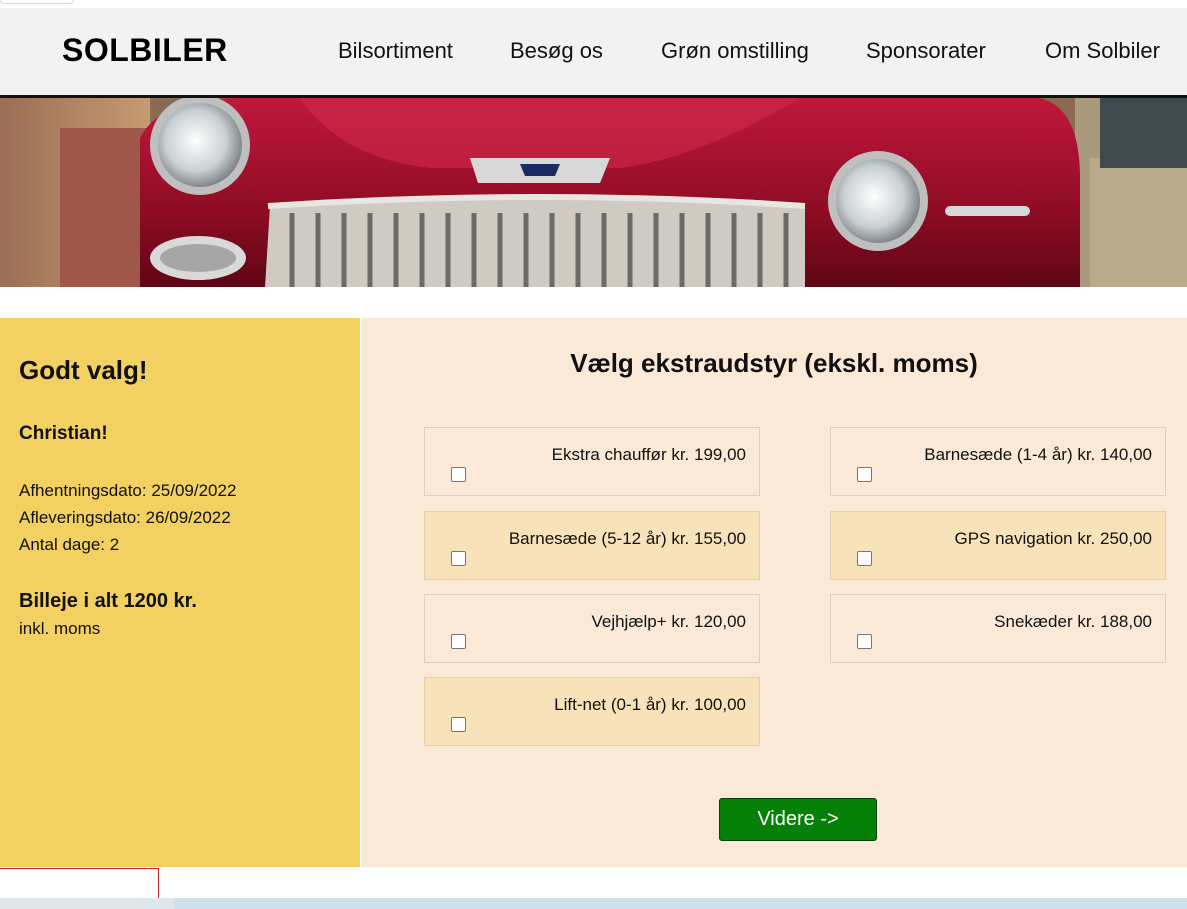 Image resolution: width=1187 pixels, height=909 pixels. What do you see at coordinates (926, 51) in the screenshot?
I see `nav-link-sponsorater: Sponsorater` at bounding box center [926, 51].